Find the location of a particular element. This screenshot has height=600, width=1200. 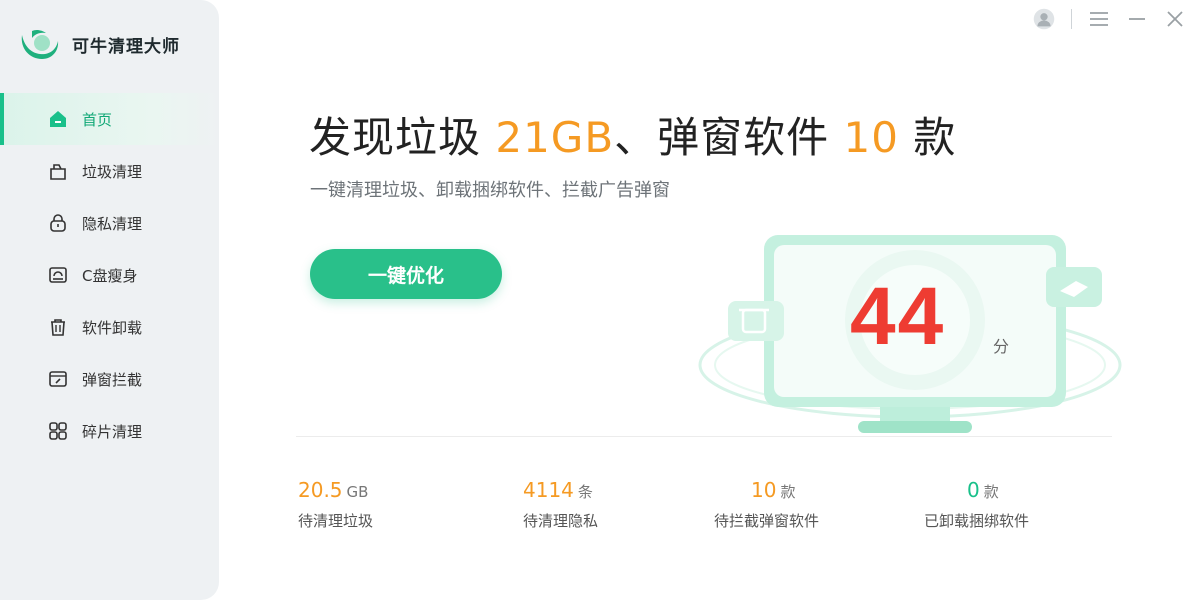

popup-block-icon is located at coordinates (58, 379).